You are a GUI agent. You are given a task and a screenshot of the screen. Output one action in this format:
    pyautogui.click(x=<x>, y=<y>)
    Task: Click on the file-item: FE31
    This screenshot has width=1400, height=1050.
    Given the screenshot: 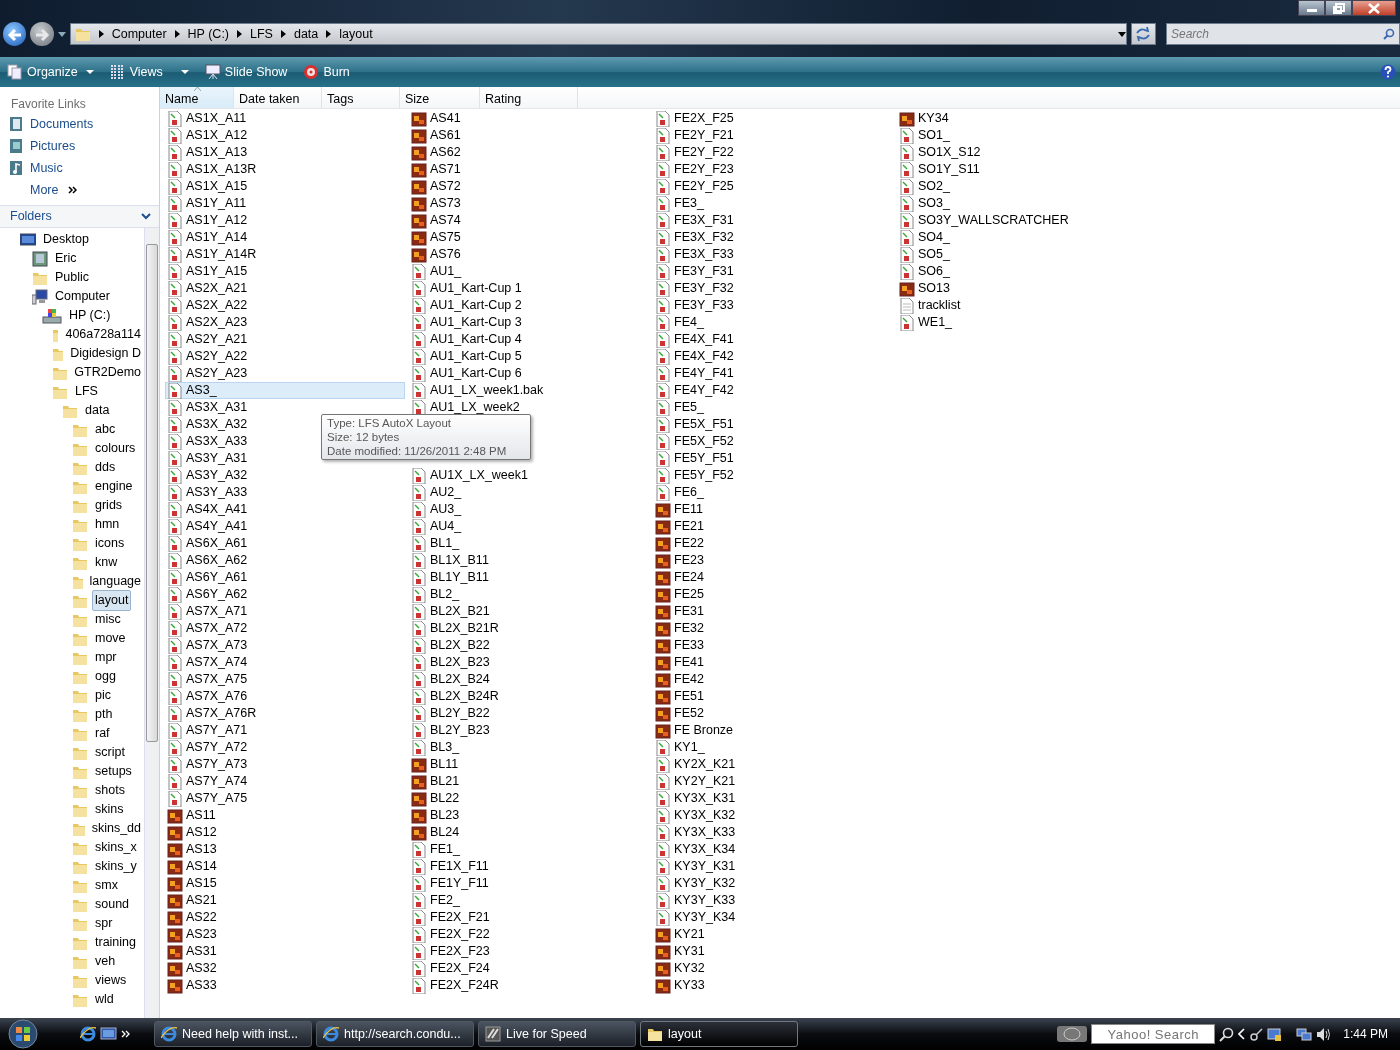 What is the action you would take?
    pyautogui.click(x=773, y=611)
    